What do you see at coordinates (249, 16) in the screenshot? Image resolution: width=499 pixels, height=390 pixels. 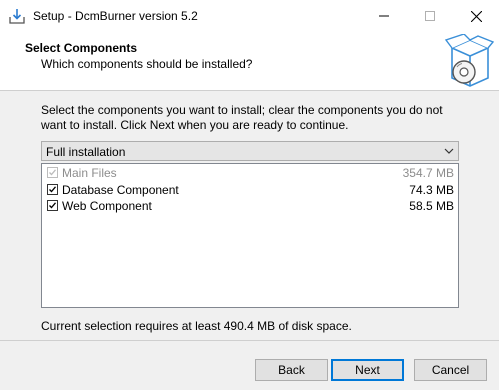 I see `title-bar: Setup - DcmBurner version 5.2` at bounding box center [249, 16].